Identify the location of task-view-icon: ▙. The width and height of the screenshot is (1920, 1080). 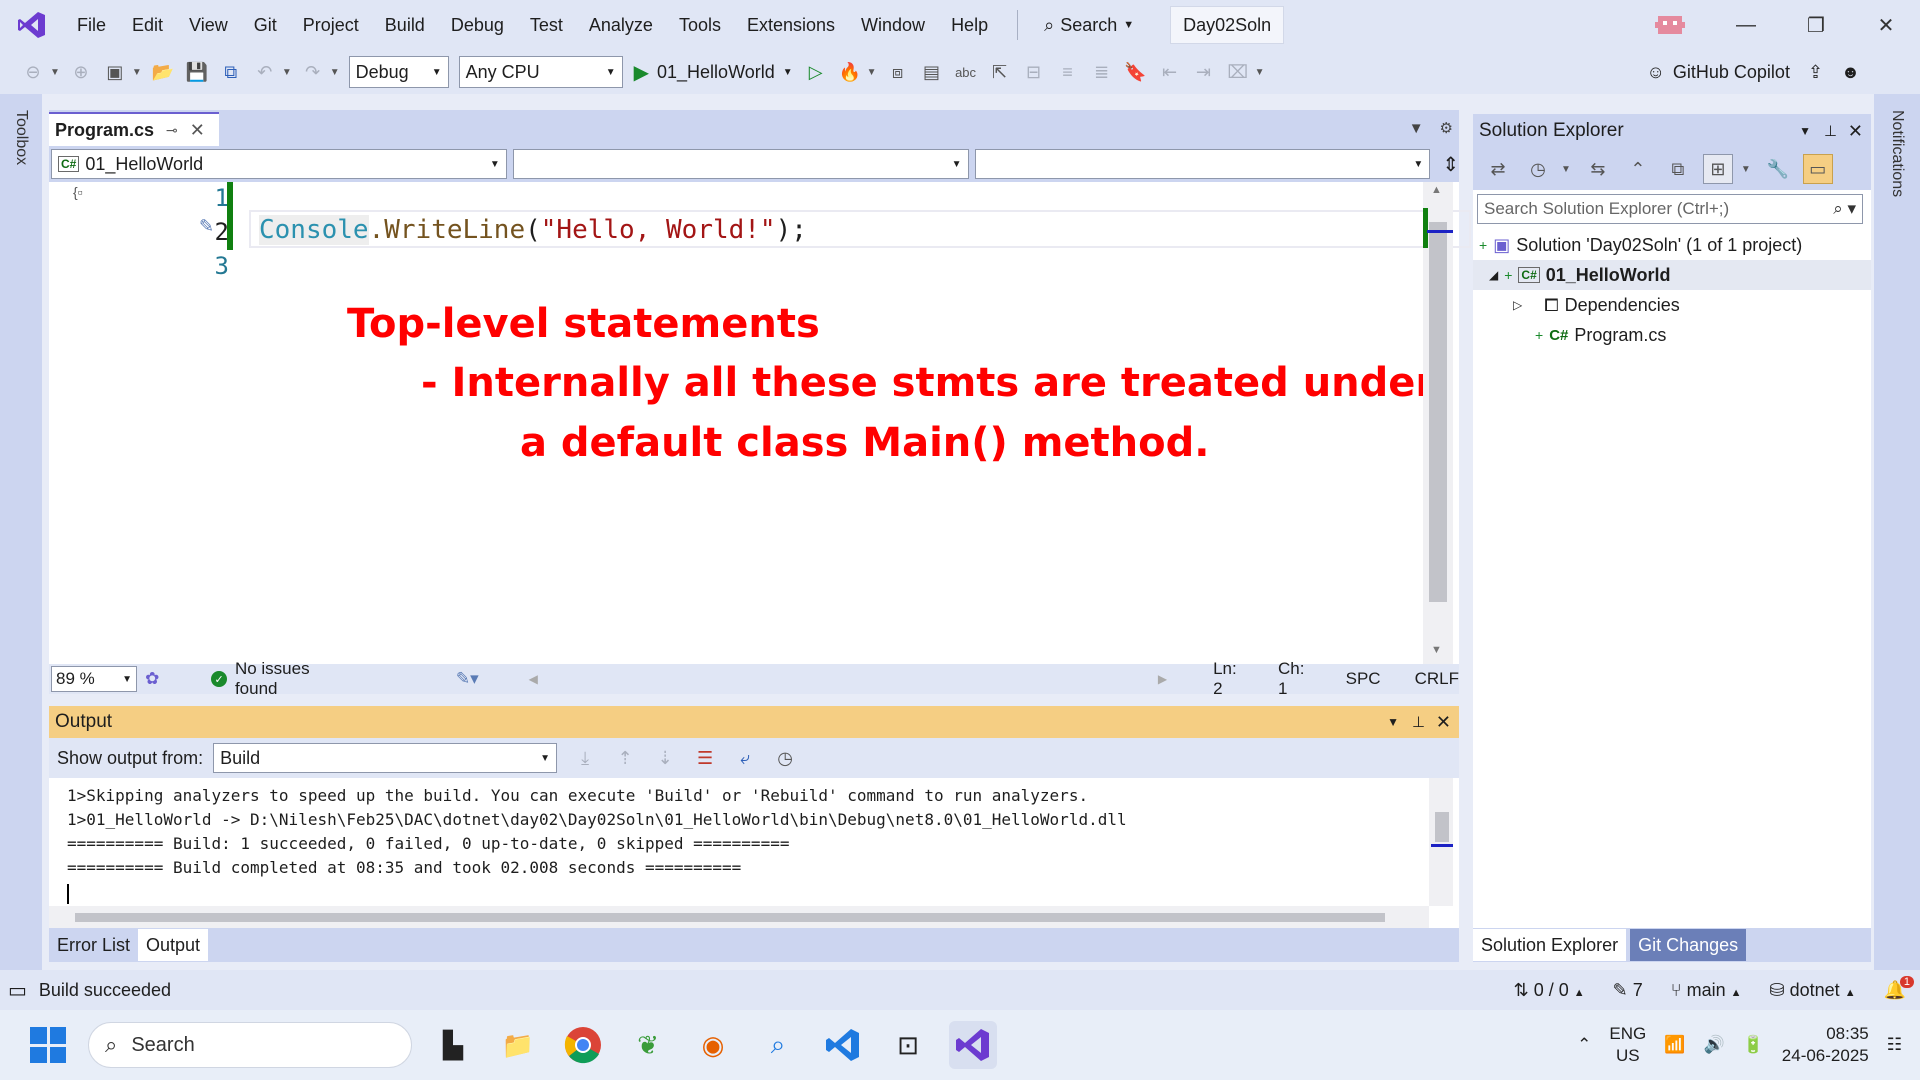
(453, 1045).